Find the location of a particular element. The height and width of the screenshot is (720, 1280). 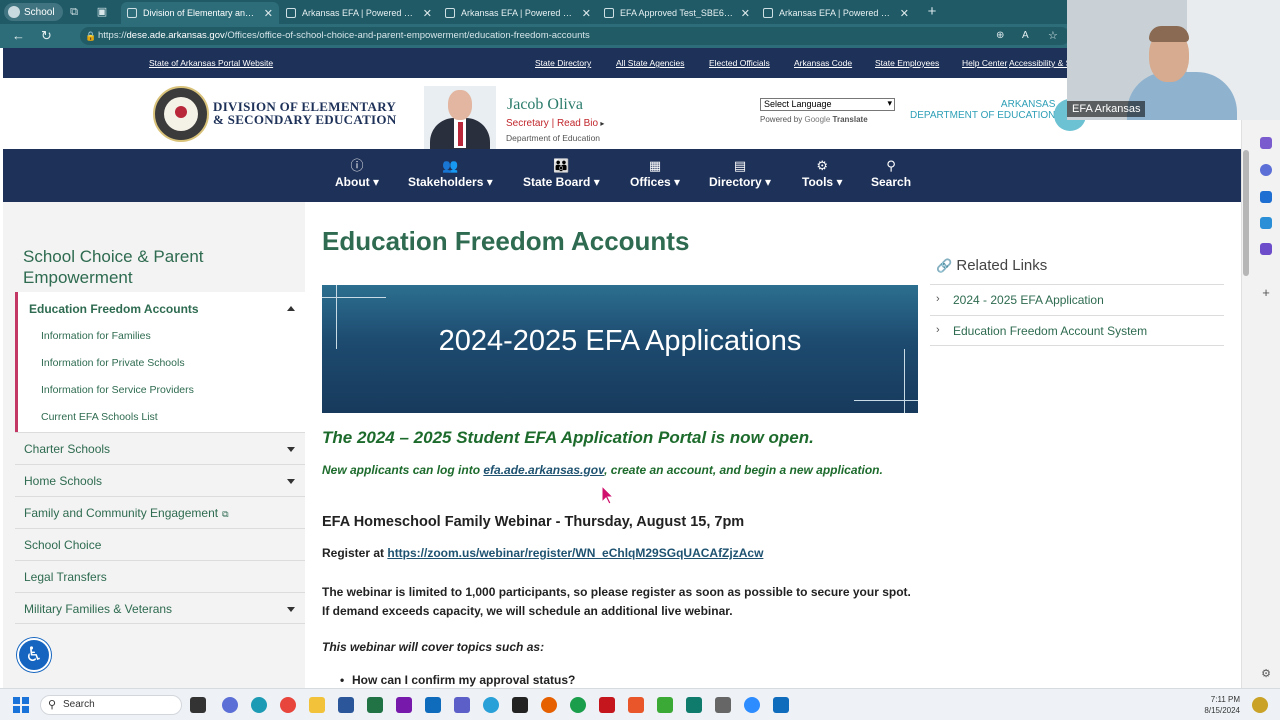

tab-dese: Division of Elementary and Secon ✕ is located at coordinates (200, 13).